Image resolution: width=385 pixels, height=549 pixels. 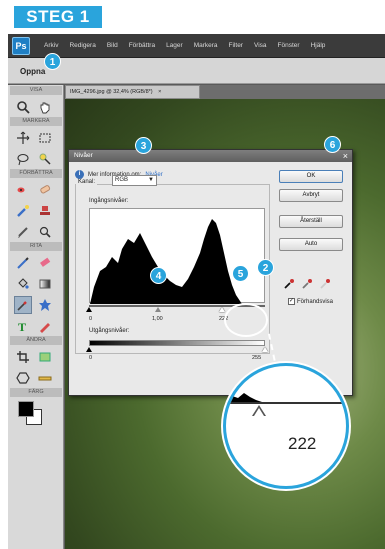 I want to click on output-white-handle, so click(x=265, y=349).